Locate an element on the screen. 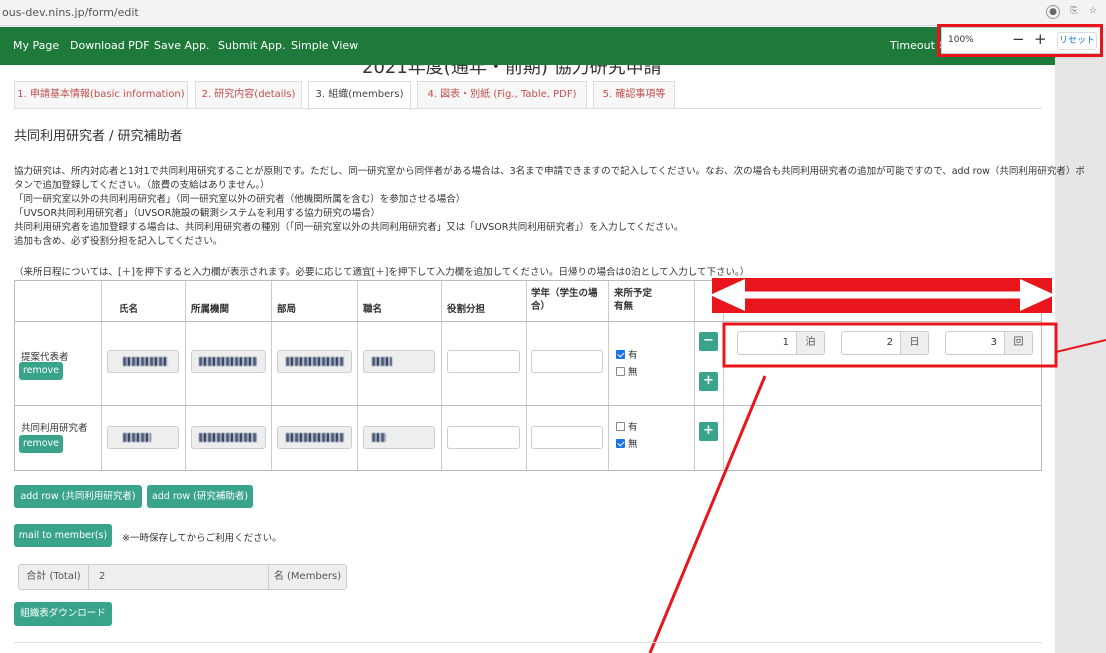 The image size is (1106, 653). annotation-side-line is located at coordinates (1080, 346).